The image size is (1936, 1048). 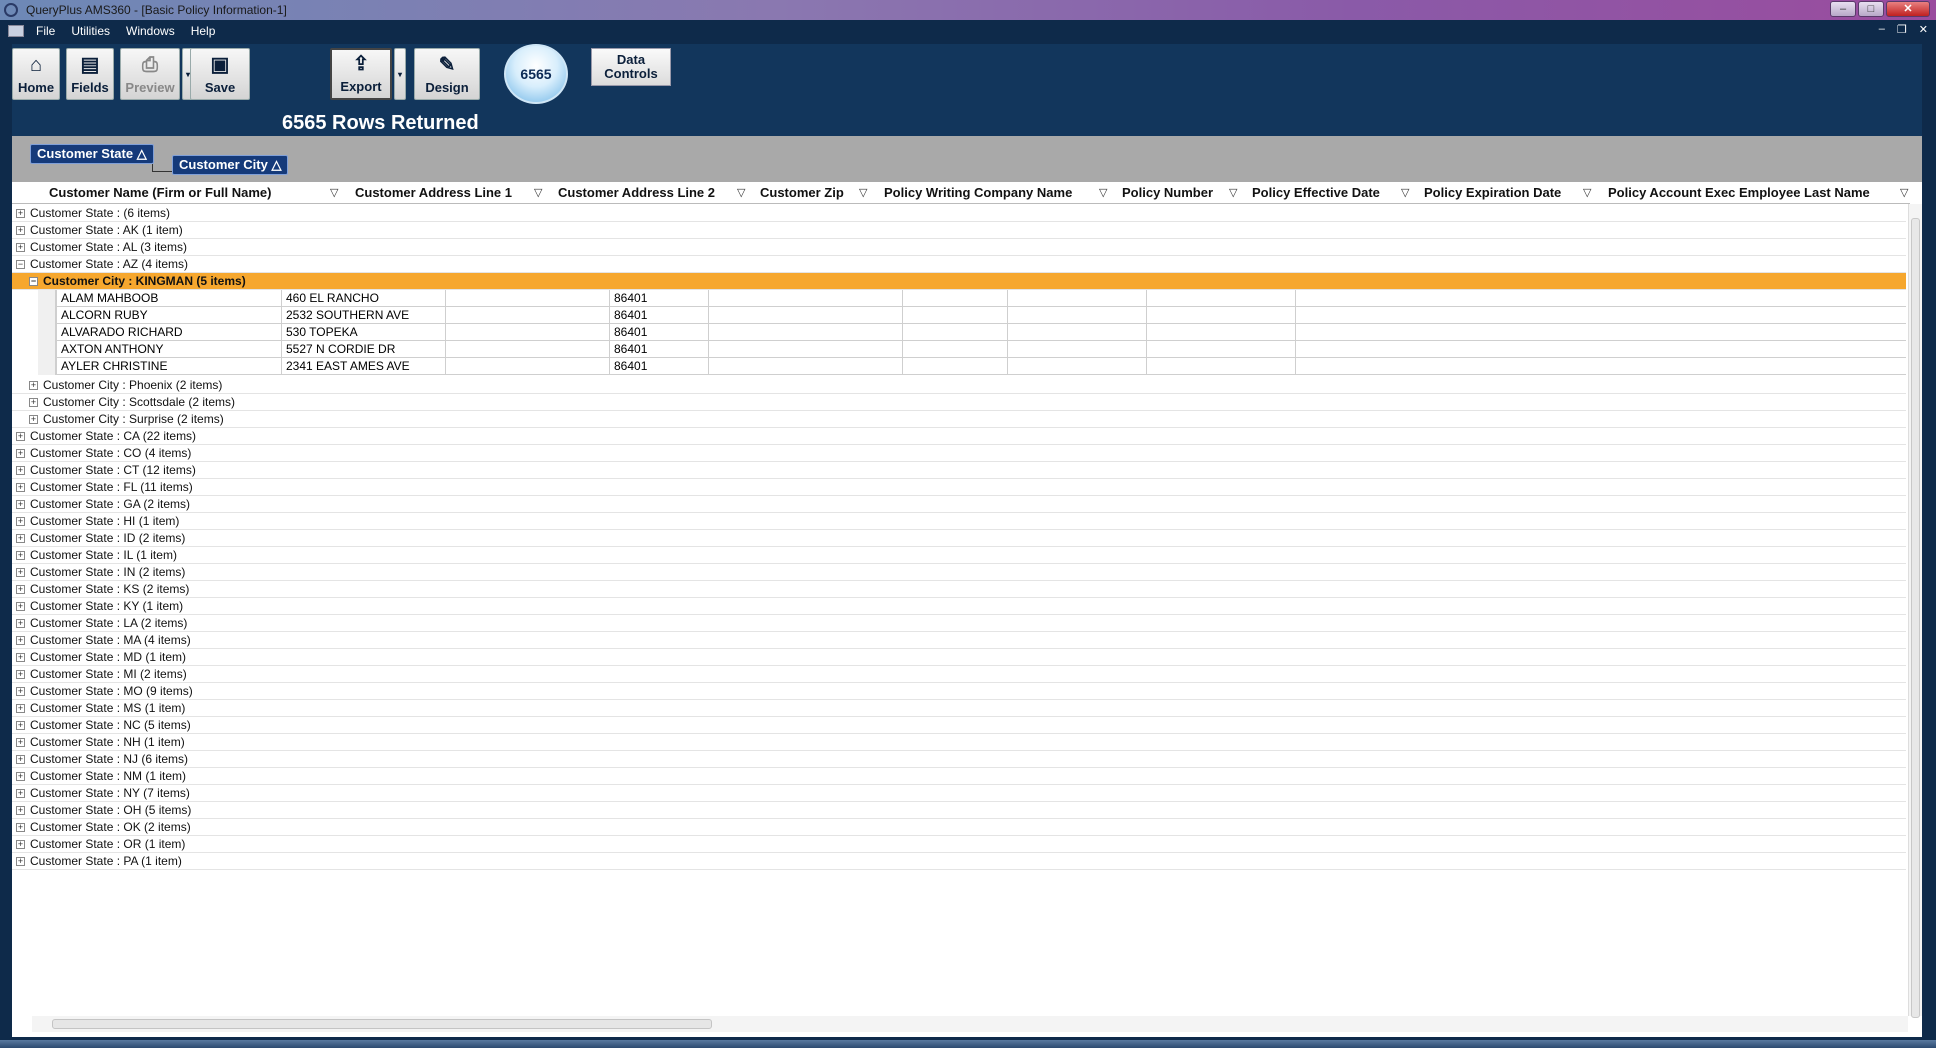 I want to click on menu-utilities: Utilities, so click(x=94, y=31).